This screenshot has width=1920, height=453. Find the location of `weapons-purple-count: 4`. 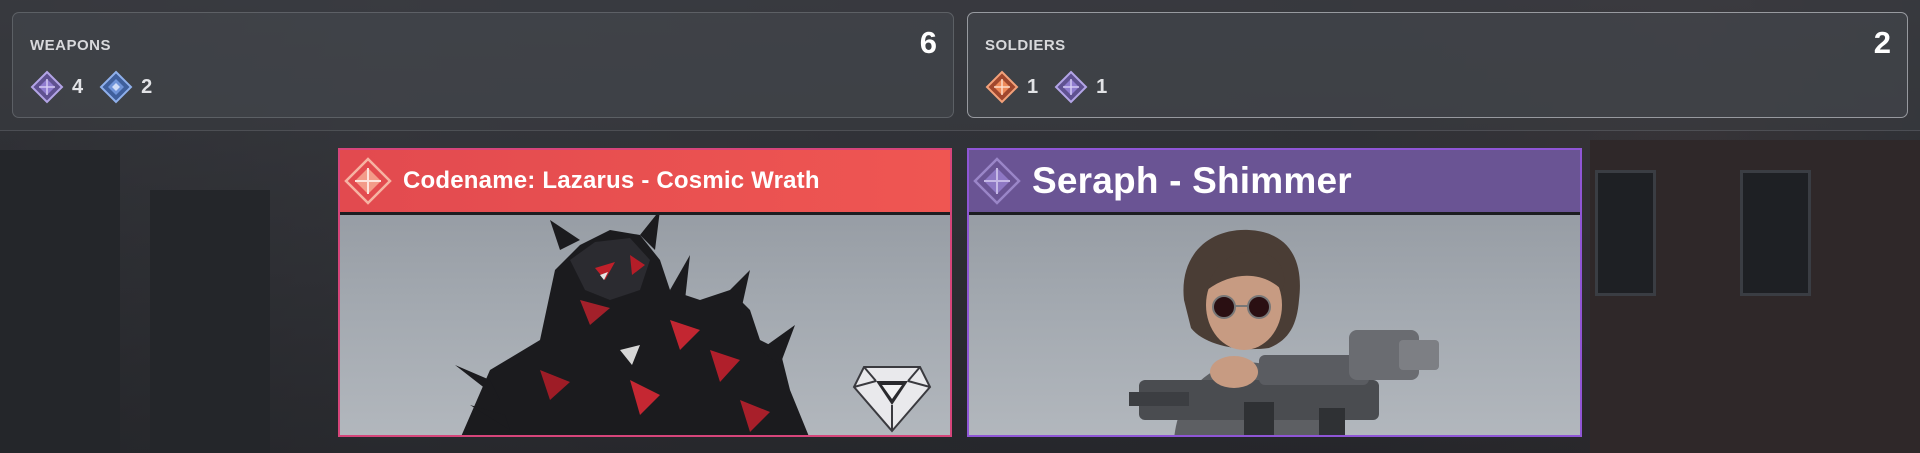

weapons-purple-count: 4 is located at coordinates (56, 87).